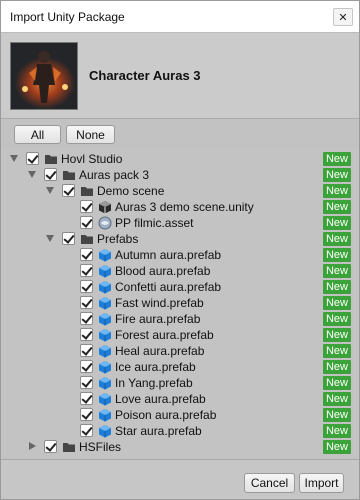  I want to click on tree-row: Star aura.prefab New, so click(180, 431).